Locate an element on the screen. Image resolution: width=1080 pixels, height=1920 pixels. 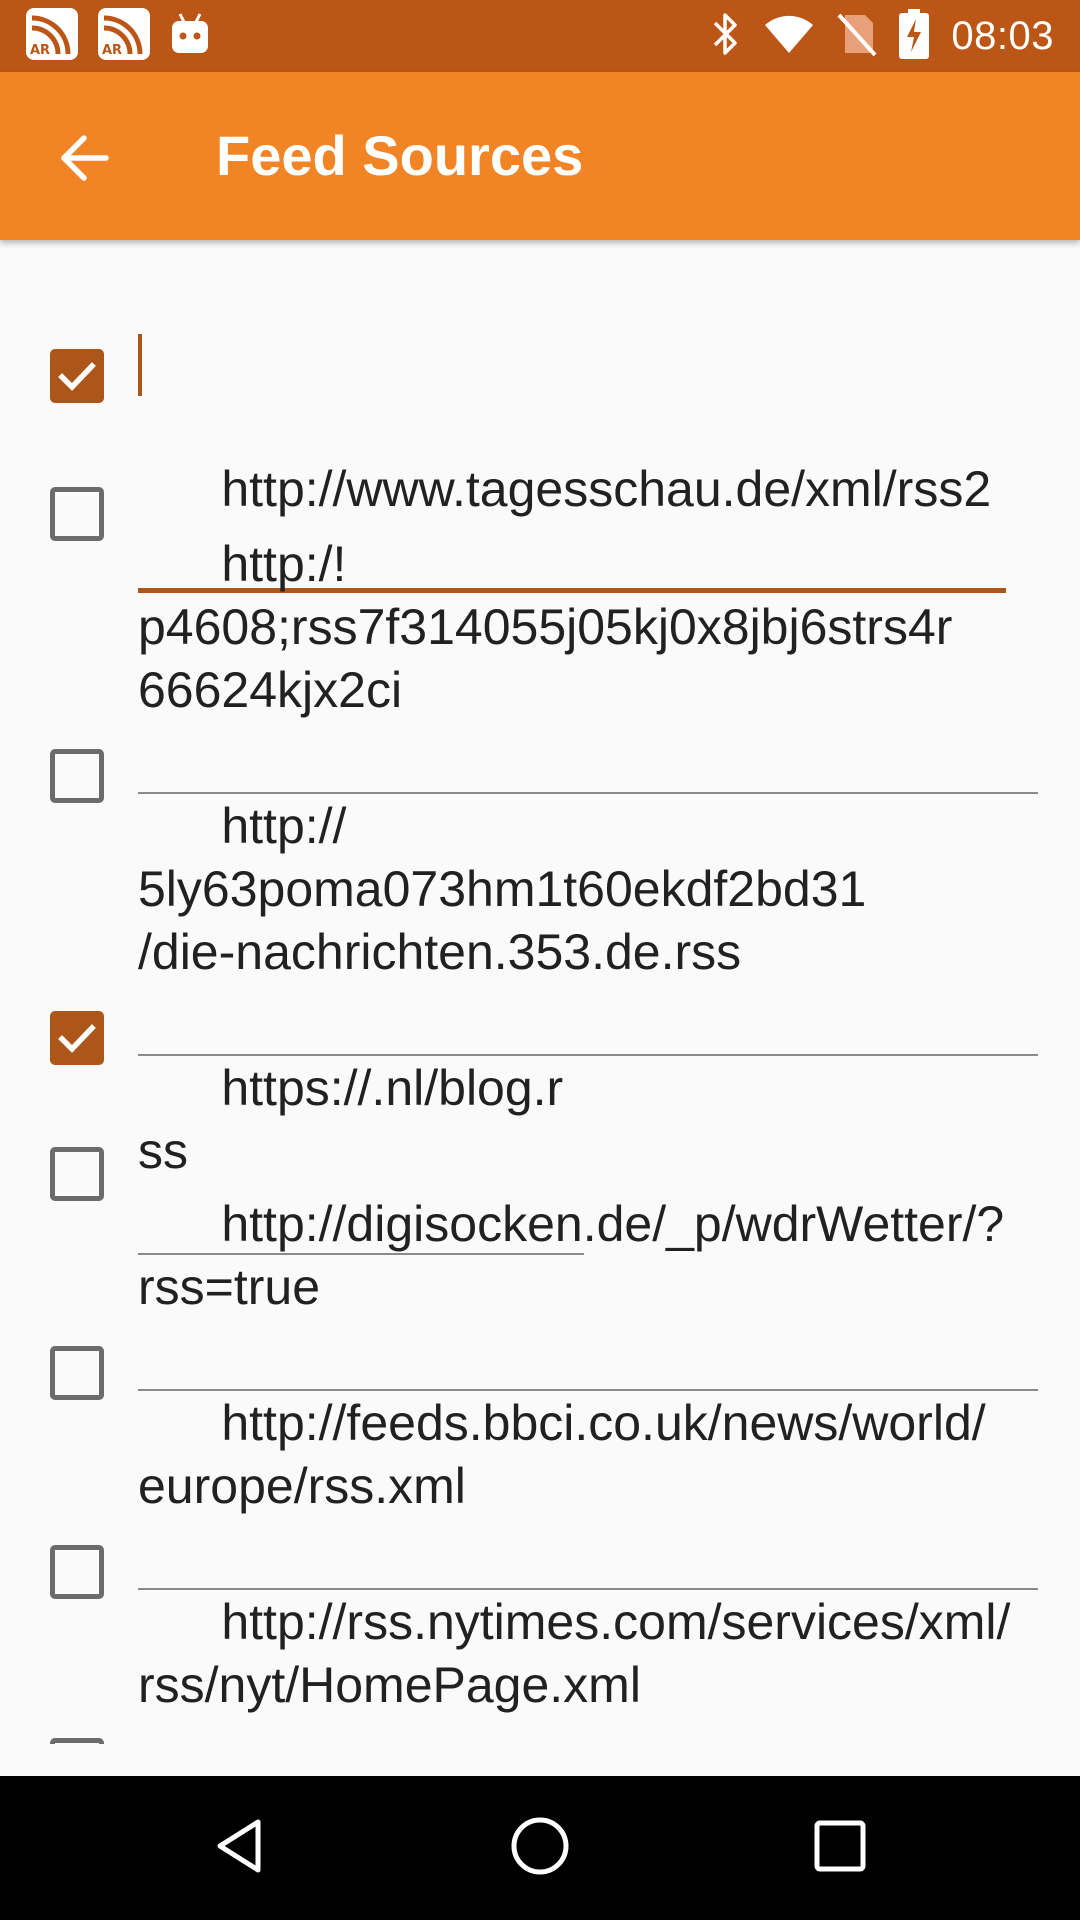
app-bar: Feed Sources is located at coordinates (540, 156).